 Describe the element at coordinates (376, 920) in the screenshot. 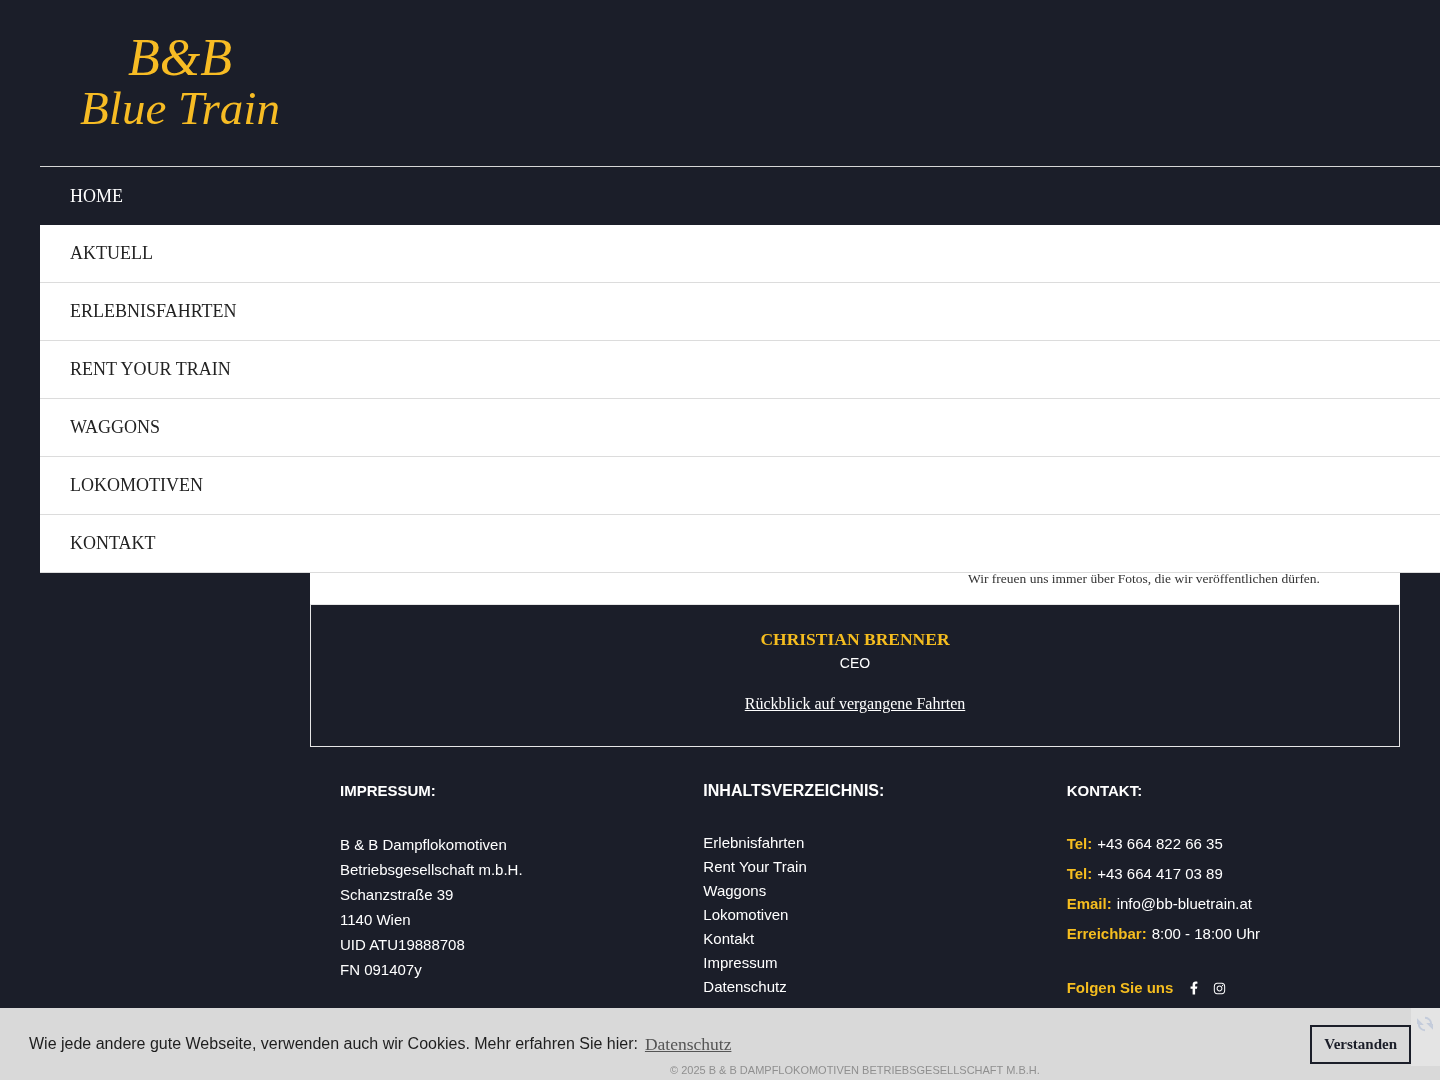

I see `address-line: 1140 Wien` at that location.